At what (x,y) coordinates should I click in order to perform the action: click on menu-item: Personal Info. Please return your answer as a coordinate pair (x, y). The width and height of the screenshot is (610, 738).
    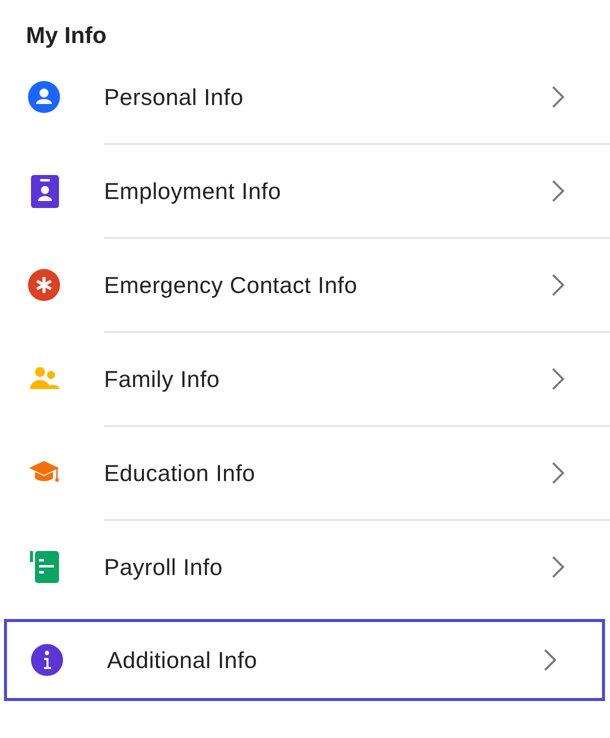
    Looking at the image, I should click on (305, 97).